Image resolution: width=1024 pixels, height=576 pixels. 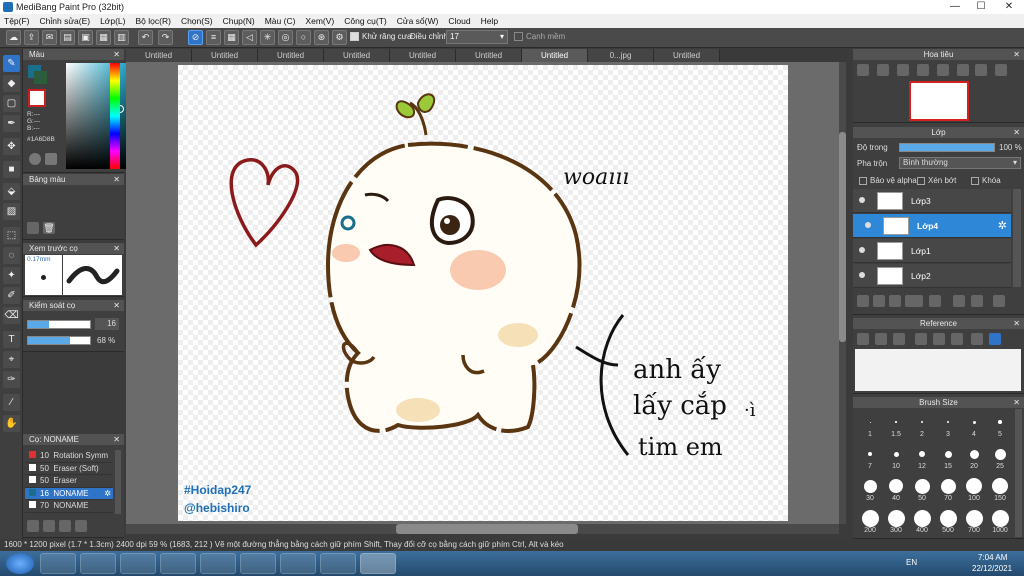 What do you see at coordinates (921, 181) in the screenshot?
I see `clipping-checkbox` at bounding box center [921, 181].